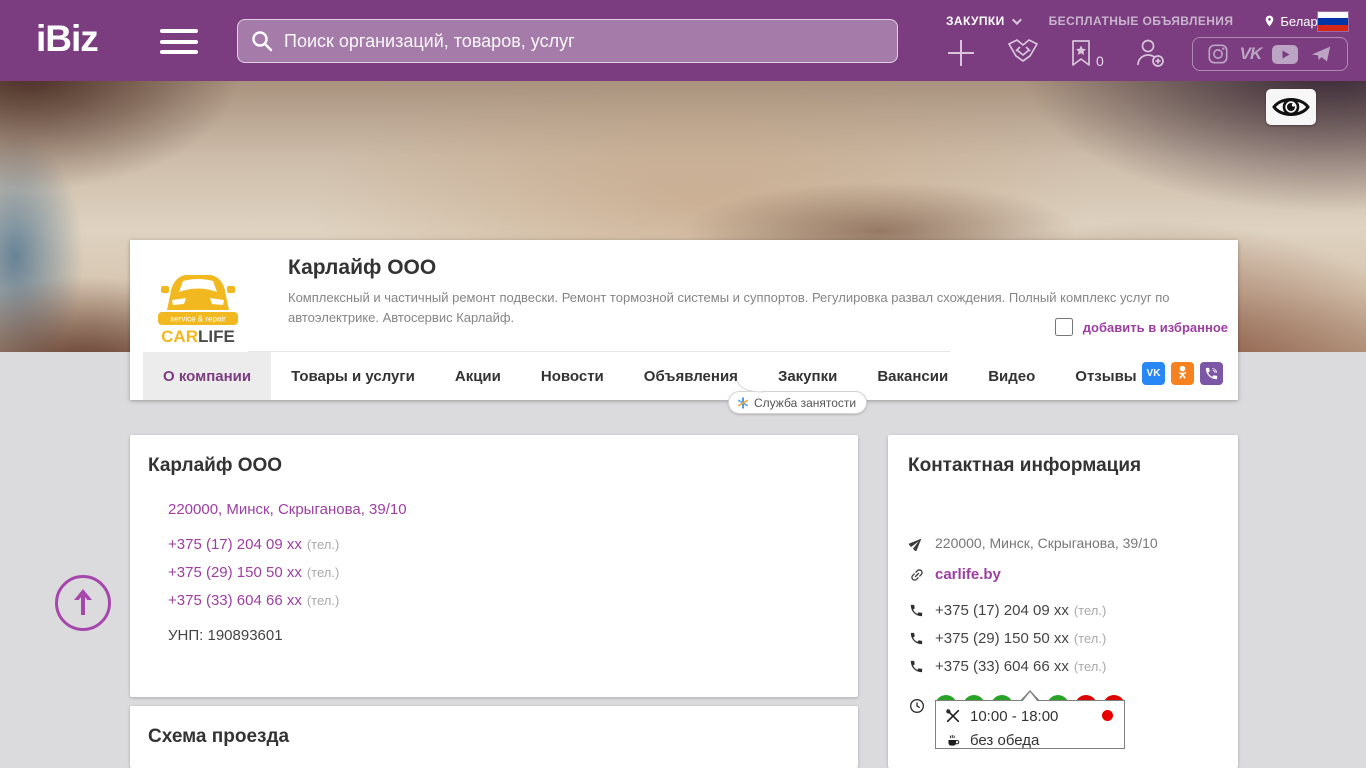  I want to click on phone-row: +375 (29) 150 50 xx (тел.), so click(253, 572).